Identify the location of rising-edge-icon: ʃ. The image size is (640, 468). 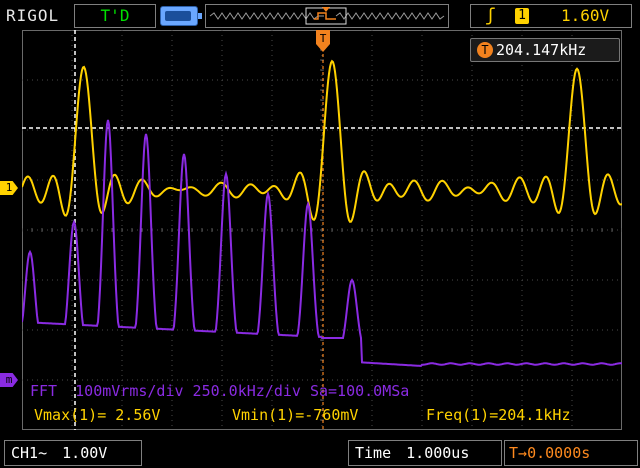
(490, 15).